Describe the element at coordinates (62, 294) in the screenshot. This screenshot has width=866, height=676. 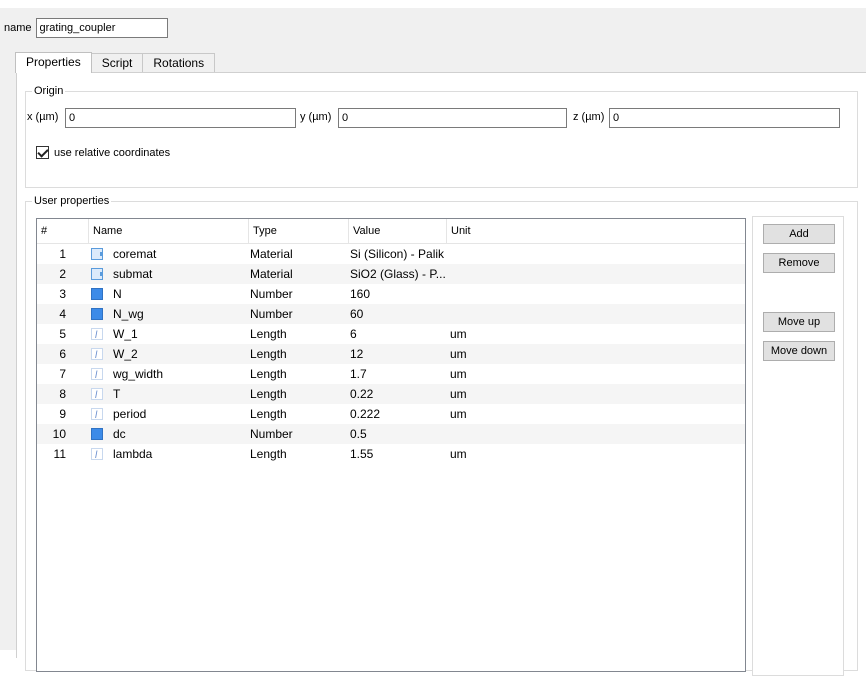
I see `row-number: 3` at that location.